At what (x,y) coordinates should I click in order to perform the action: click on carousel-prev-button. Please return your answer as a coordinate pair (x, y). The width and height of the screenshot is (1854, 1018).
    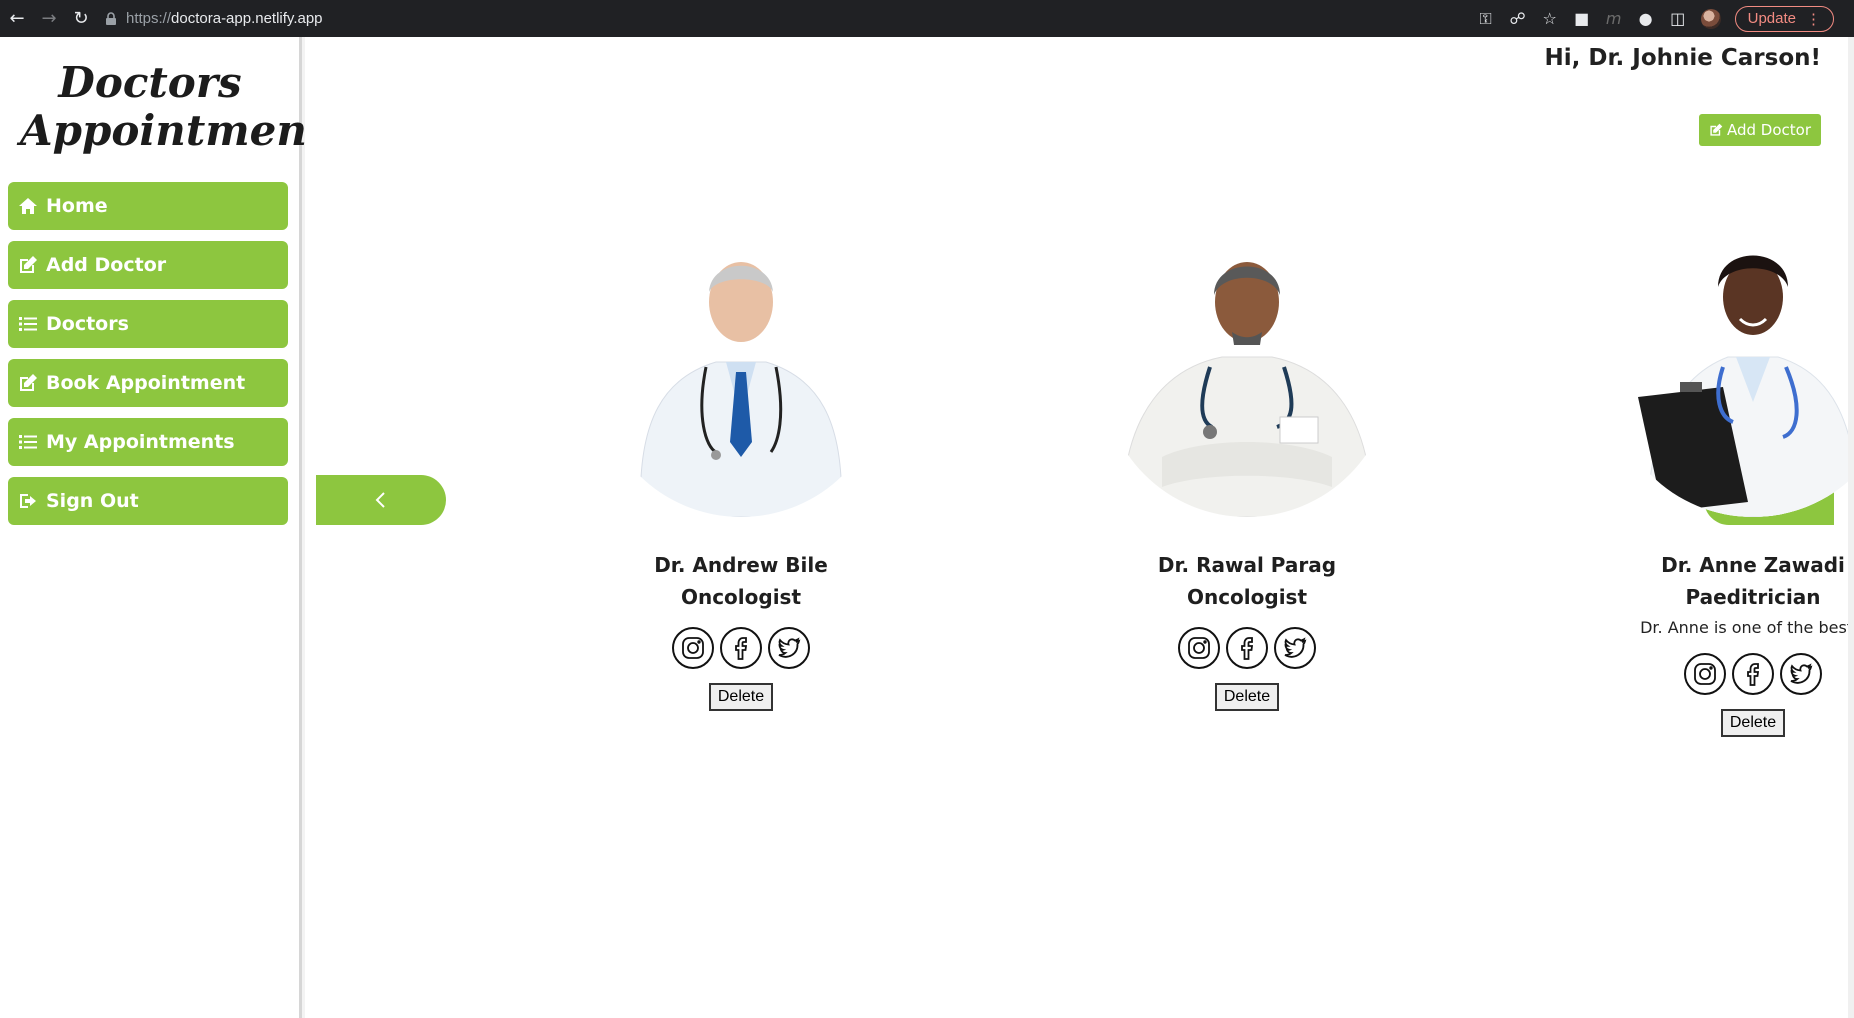
    Looking at the image, I should click on (381, 500).